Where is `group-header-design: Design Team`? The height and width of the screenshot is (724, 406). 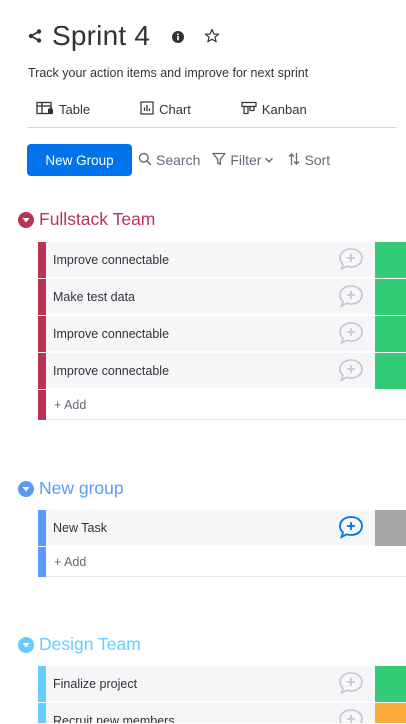
group-header-design: Design Team is located at coordinates (79, 644).